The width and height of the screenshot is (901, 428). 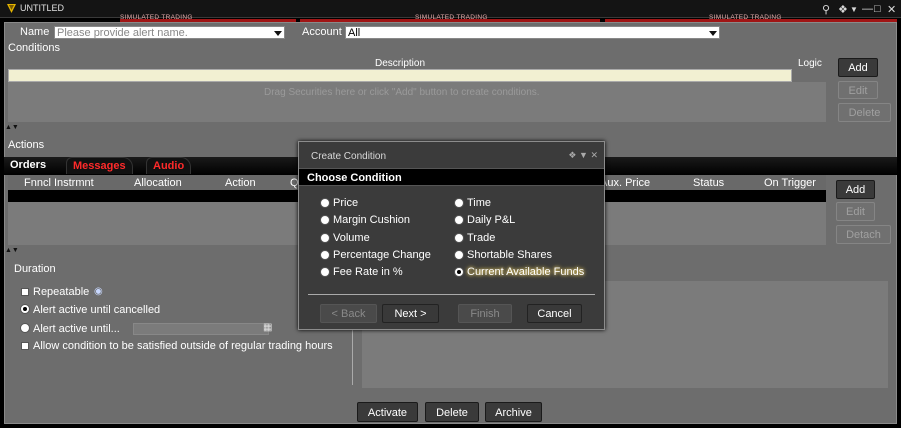 What do you see at coordinates (485, 313) in the screenshot?
I see `finish-button: Finish` at bounding box center [485, 313].